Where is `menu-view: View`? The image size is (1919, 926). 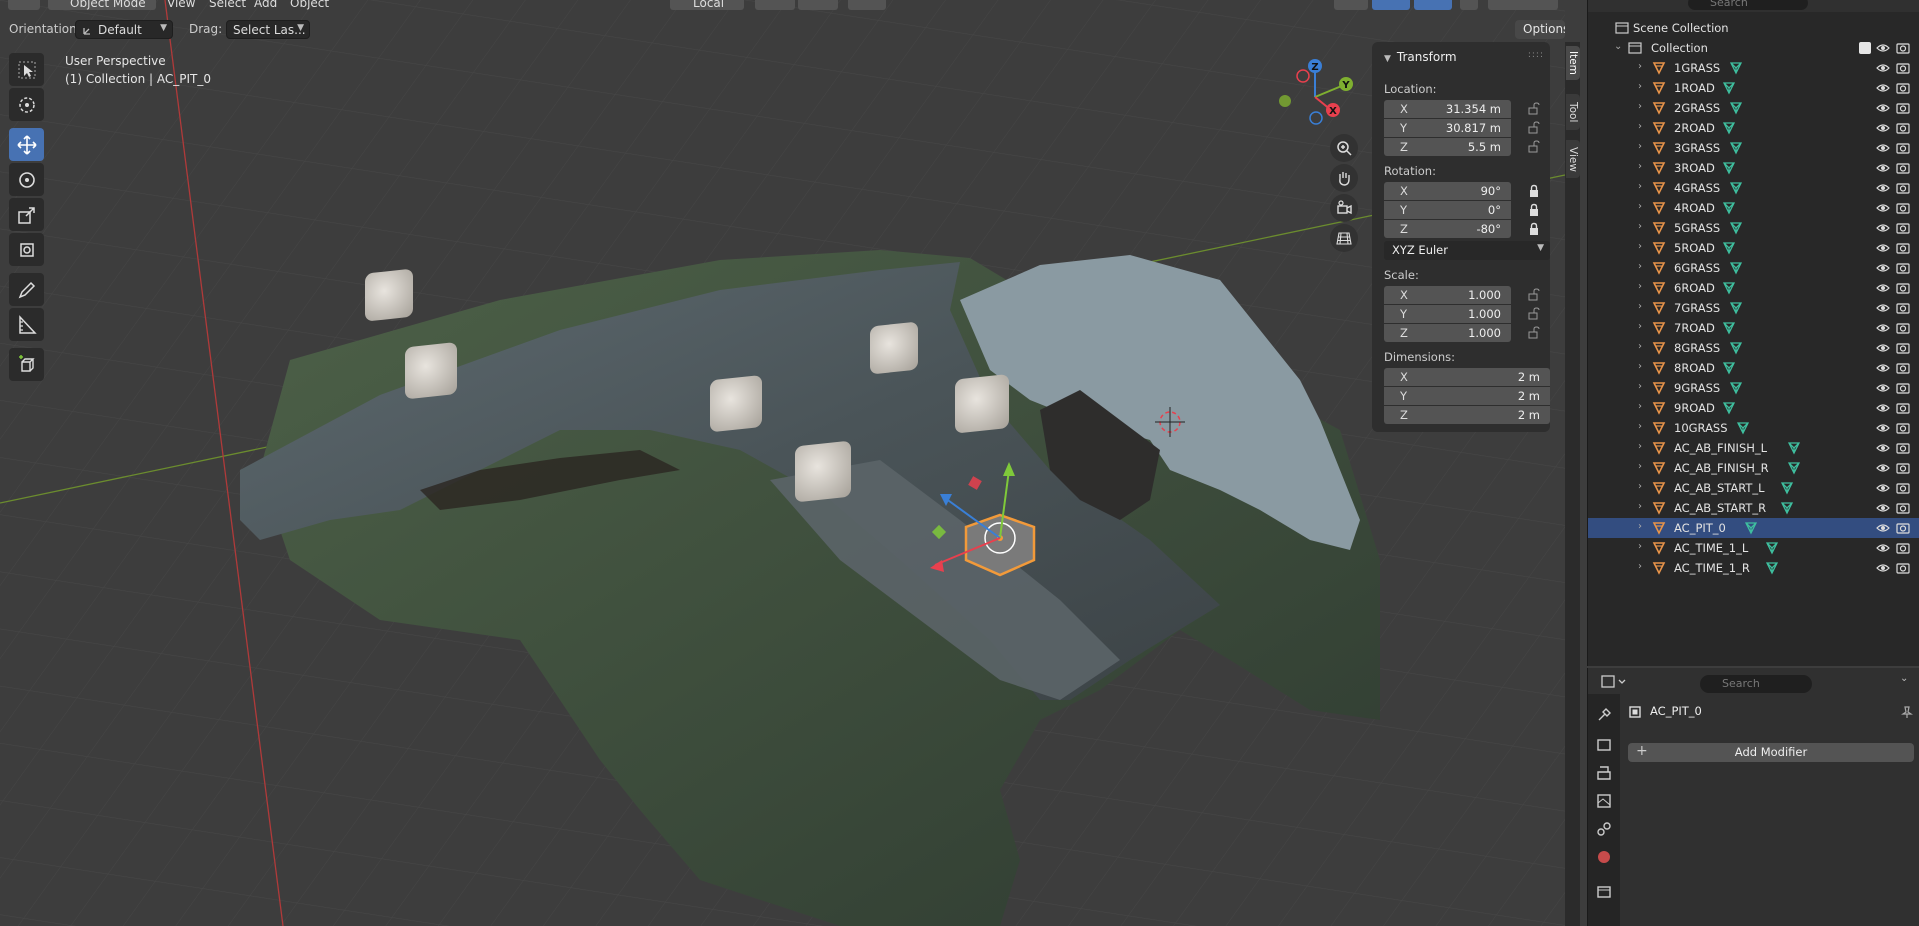
menu-view: View is located at coordinates (181, 5).